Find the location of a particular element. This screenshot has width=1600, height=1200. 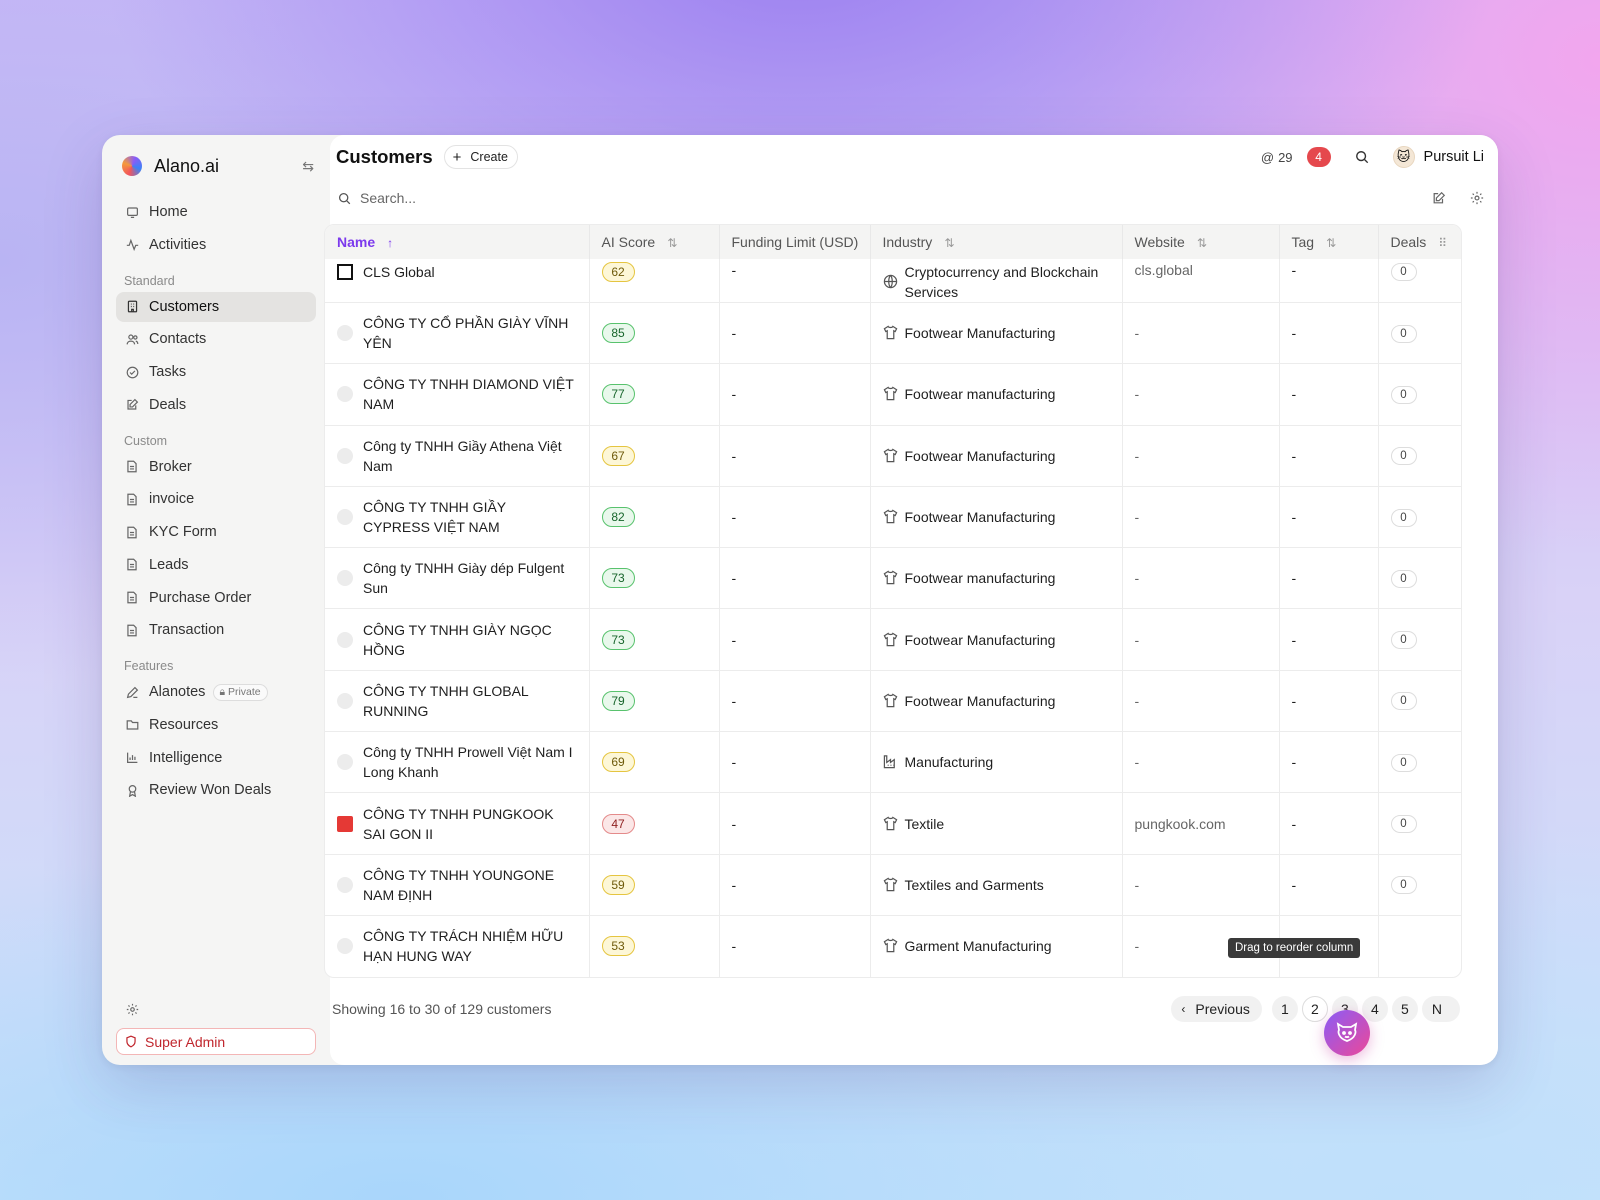

customer-name: Công ty TNHH Giầy Athena Việt Nam is located at coordinates (470, 456).